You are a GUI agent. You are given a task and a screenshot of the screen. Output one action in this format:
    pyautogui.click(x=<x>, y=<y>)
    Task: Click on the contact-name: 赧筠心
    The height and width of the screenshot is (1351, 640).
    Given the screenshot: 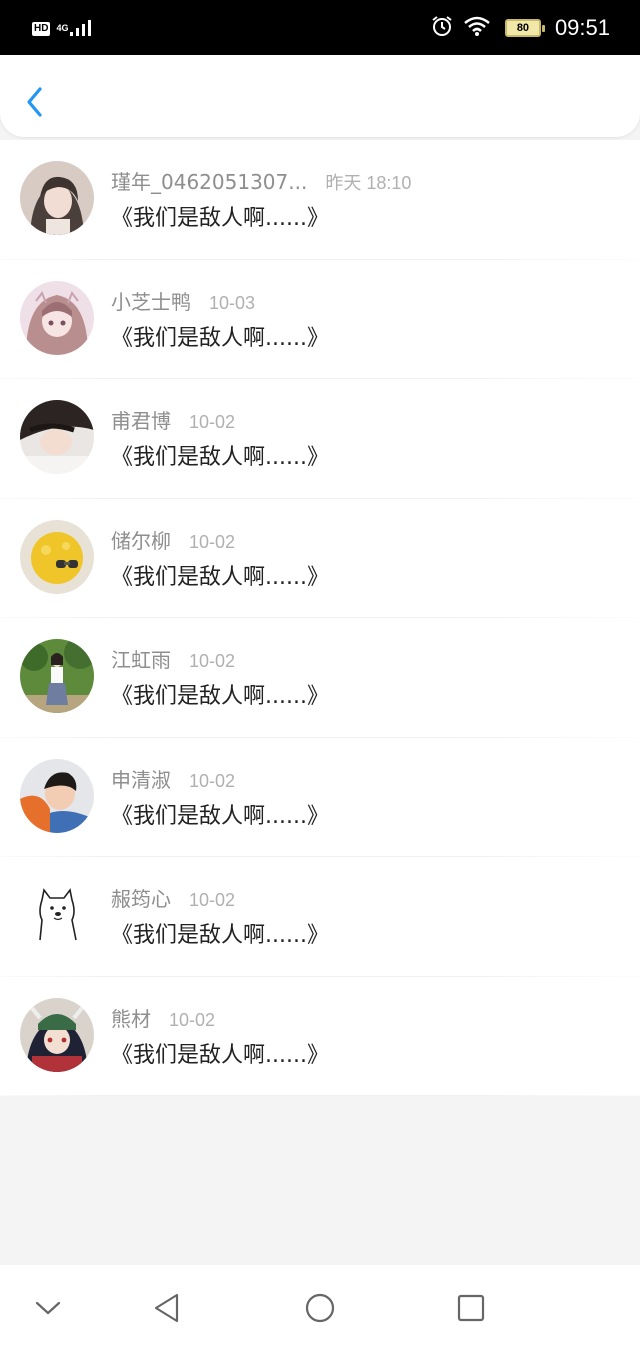 What is the action you would take?
    pyautogui.click(x=141, y=899)
    